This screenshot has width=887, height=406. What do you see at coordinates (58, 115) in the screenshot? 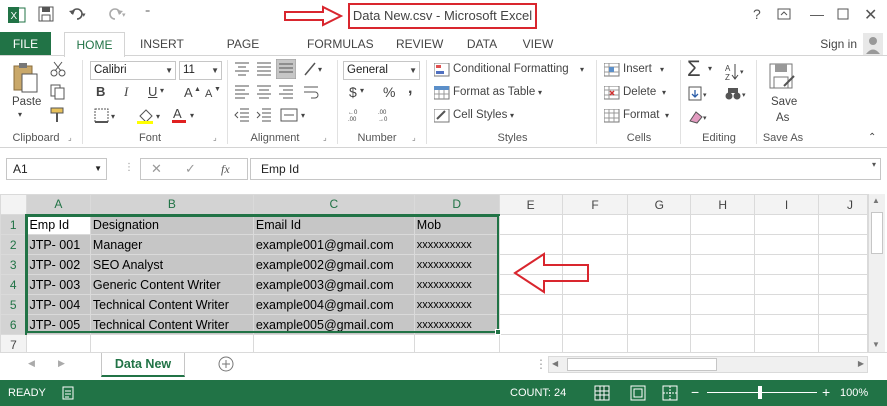
I see `format-painter-icon` at bounding box center [58, 115].